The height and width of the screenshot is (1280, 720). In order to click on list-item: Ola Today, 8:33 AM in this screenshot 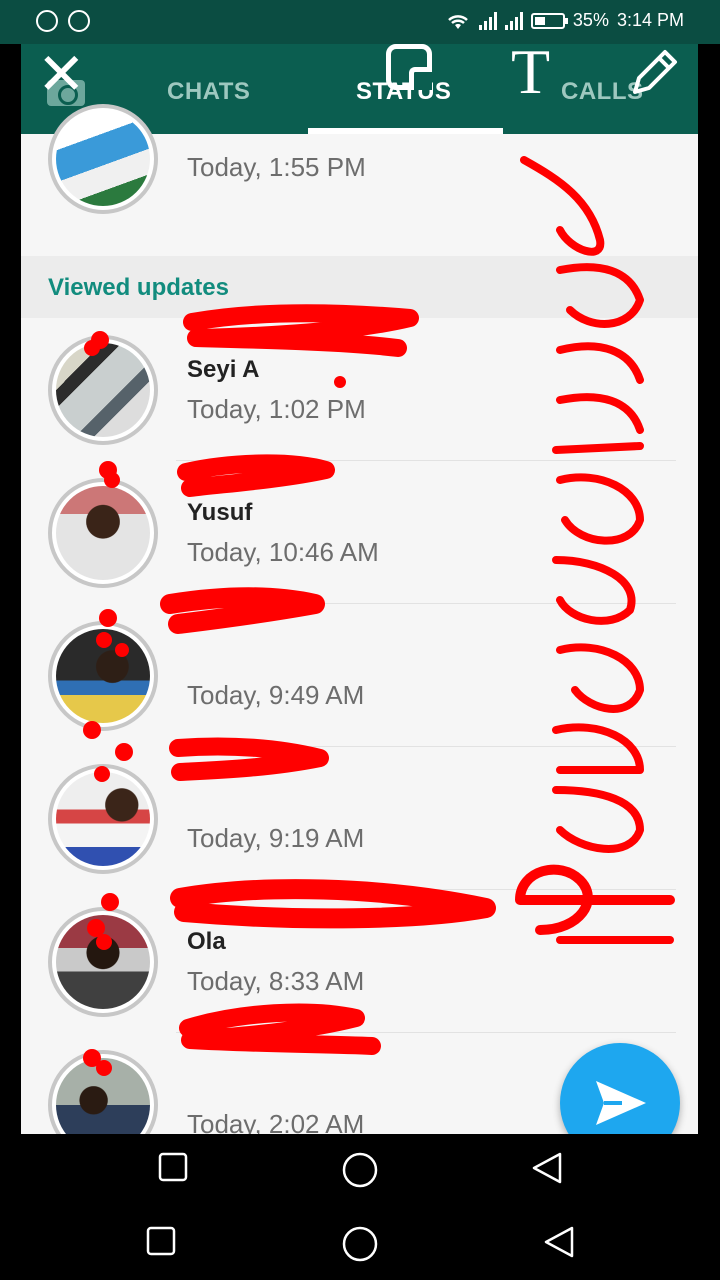, I will do `click(359, 961)`.